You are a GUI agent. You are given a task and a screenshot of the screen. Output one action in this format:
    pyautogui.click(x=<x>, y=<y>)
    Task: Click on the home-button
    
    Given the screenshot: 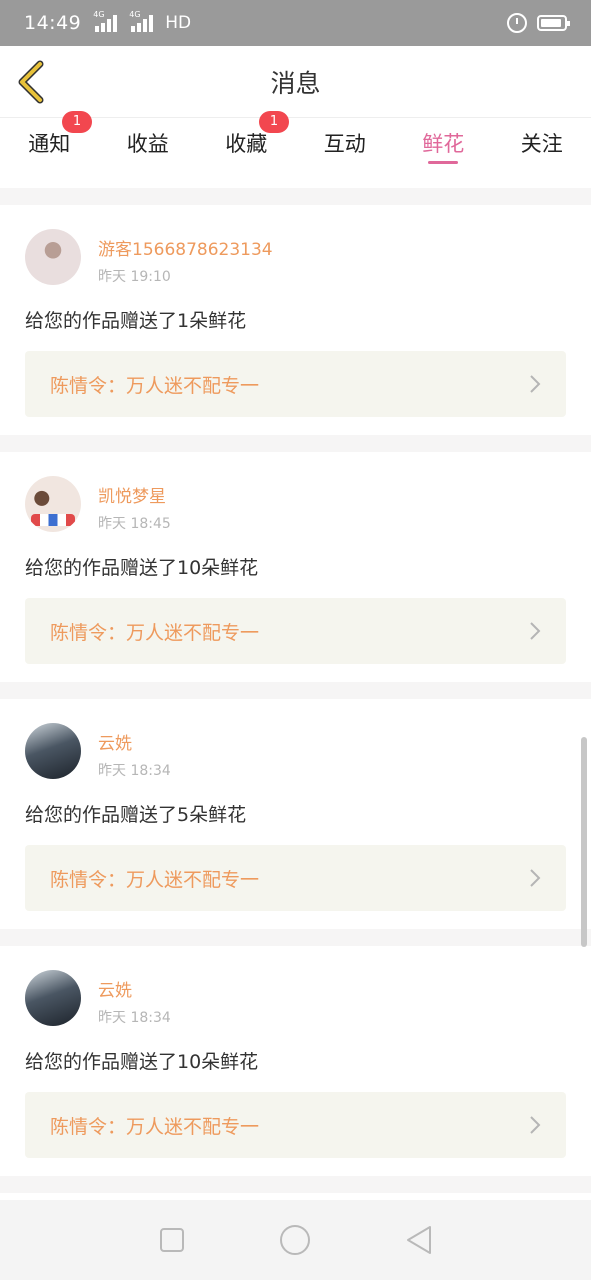 What is the action you would take?
    pyautogui.click(x=295, y=1240)
    